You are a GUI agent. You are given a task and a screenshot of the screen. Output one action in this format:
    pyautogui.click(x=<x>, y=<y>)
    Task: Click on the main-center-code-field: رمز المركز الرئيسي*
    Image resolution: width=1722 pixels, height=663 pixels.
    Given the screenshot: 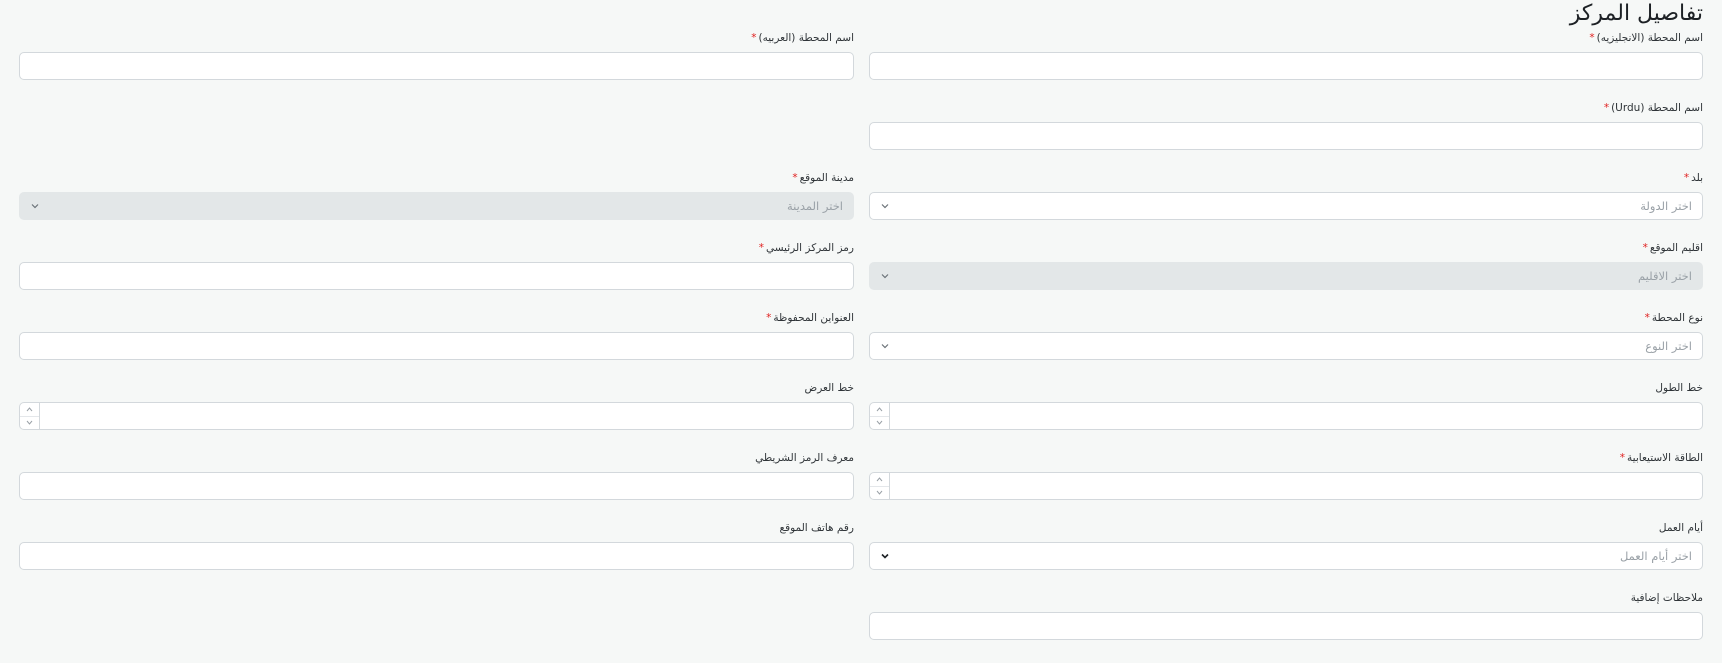 What is the action you would take?
    pyautogui.click(x=436, y=265)
    